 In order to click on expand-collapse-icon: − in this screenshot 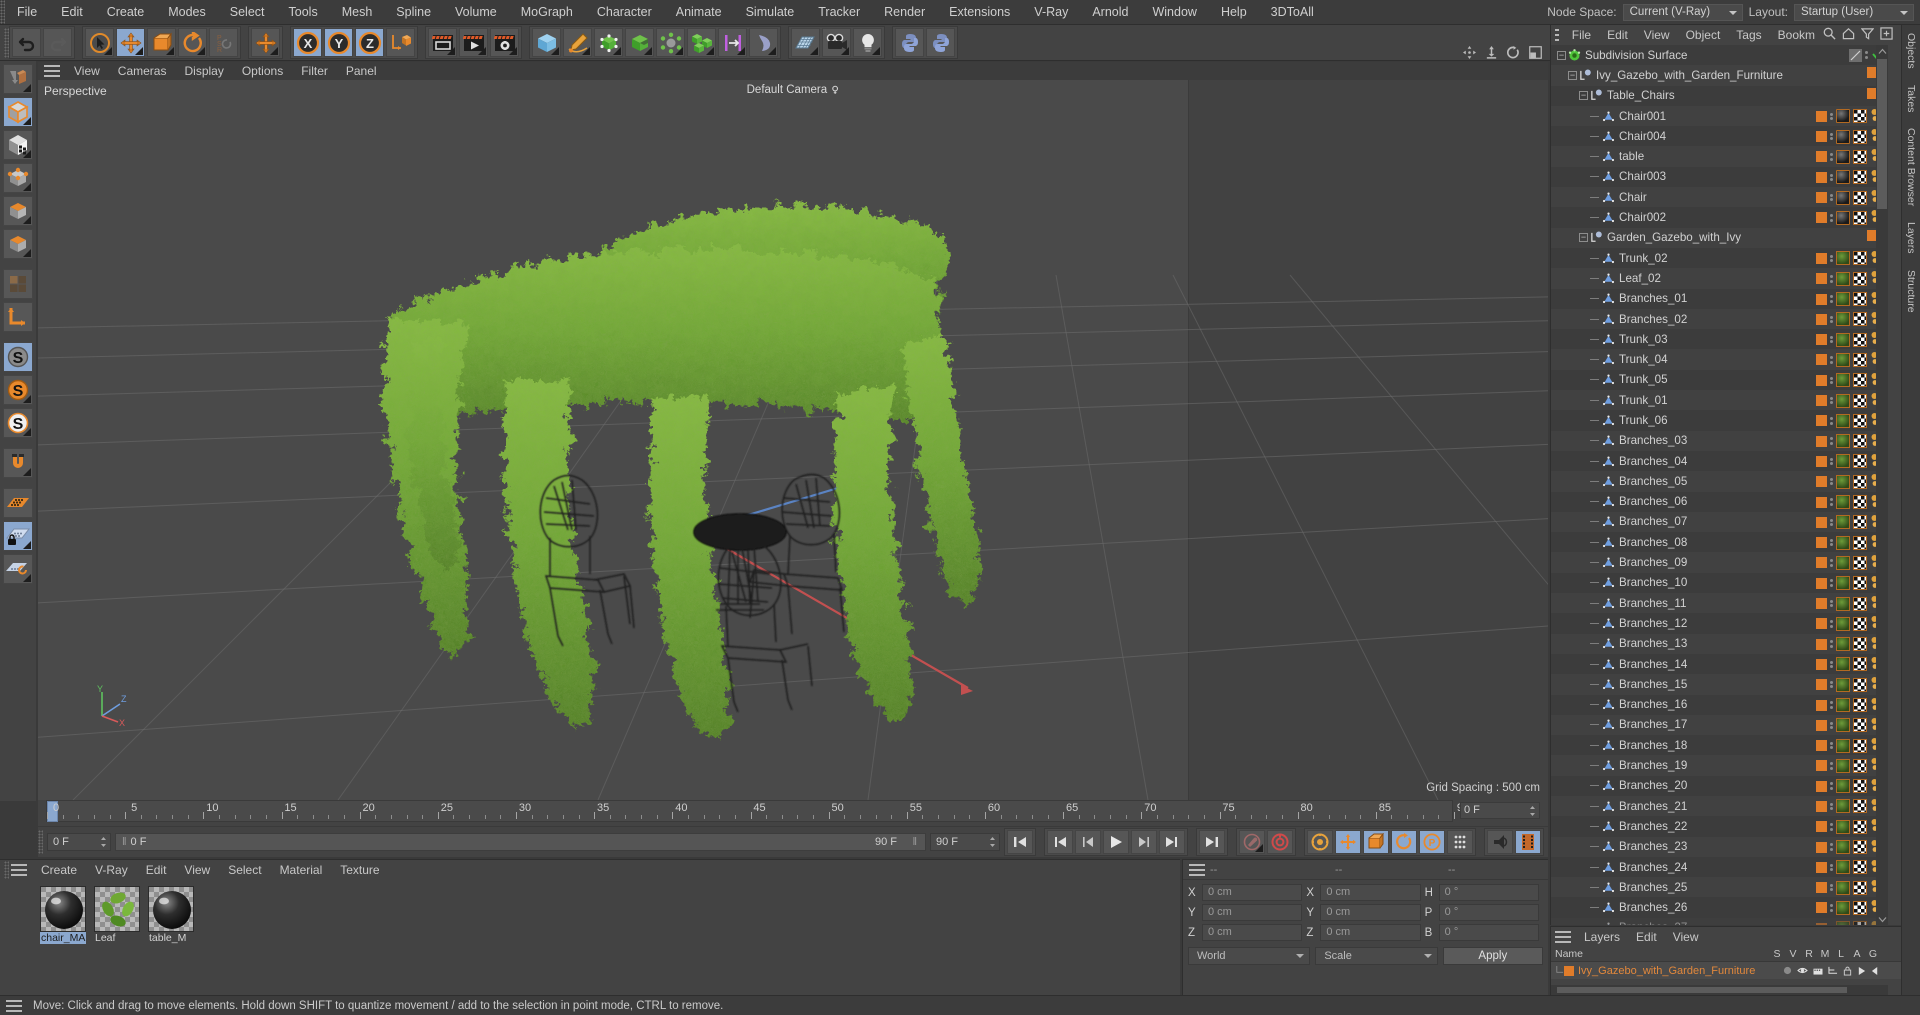, I will do `click(1561, 55)`.